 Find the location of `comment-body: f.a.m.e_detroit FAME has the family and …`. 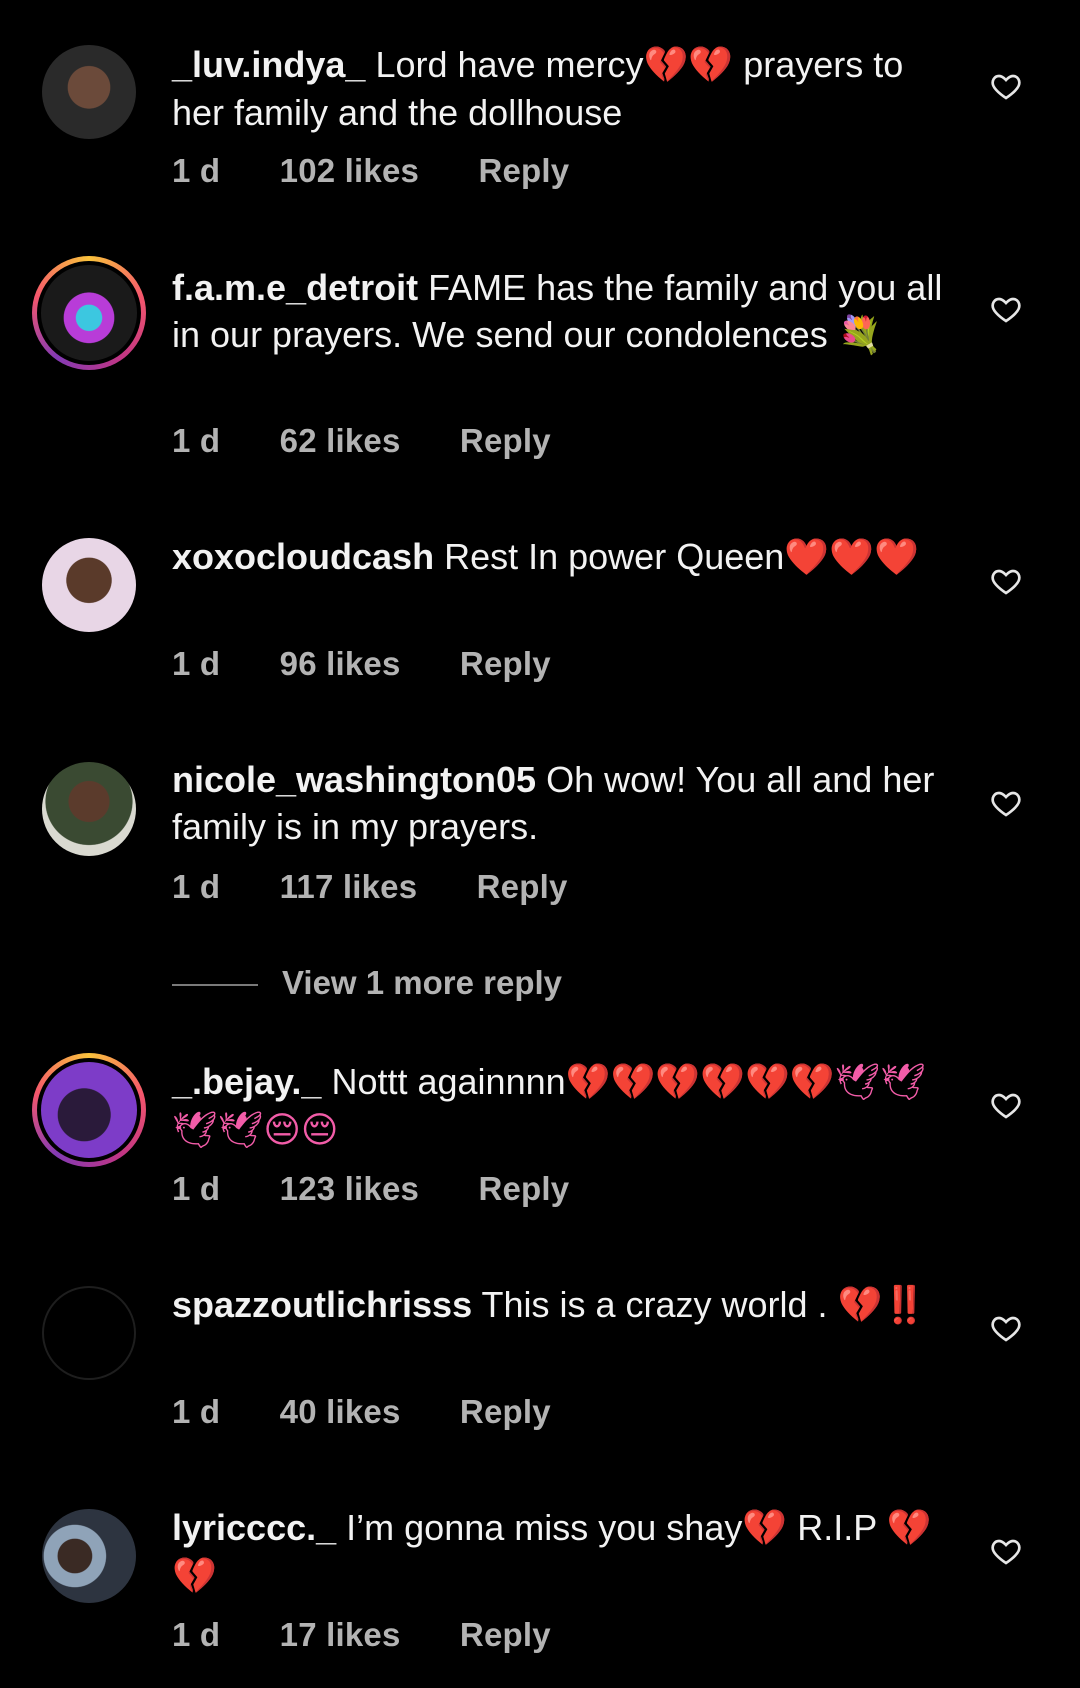

comment-body: f.a.m.e_detroit FAME has the family and … is located at coordinates (567, 311).